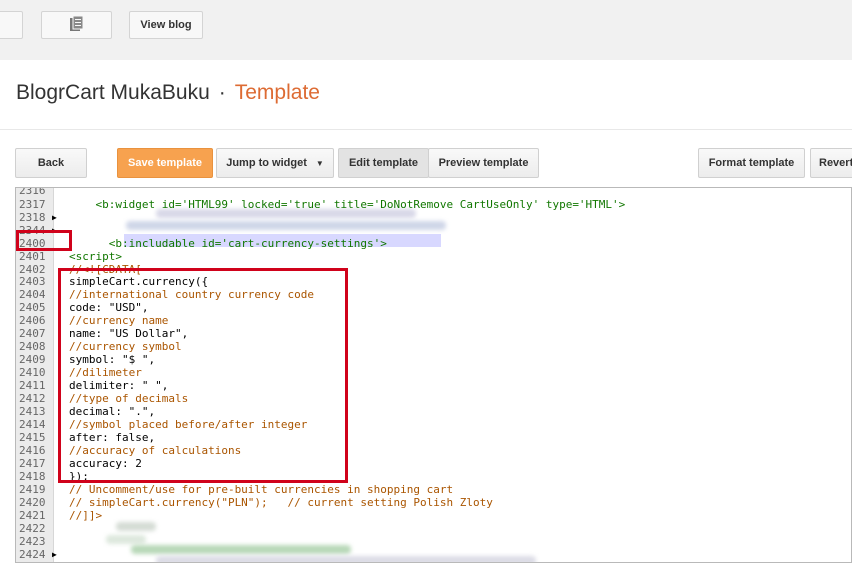 This screenshot has height=583, width=852. I want to click on section-name: Template, so click(277, 92).